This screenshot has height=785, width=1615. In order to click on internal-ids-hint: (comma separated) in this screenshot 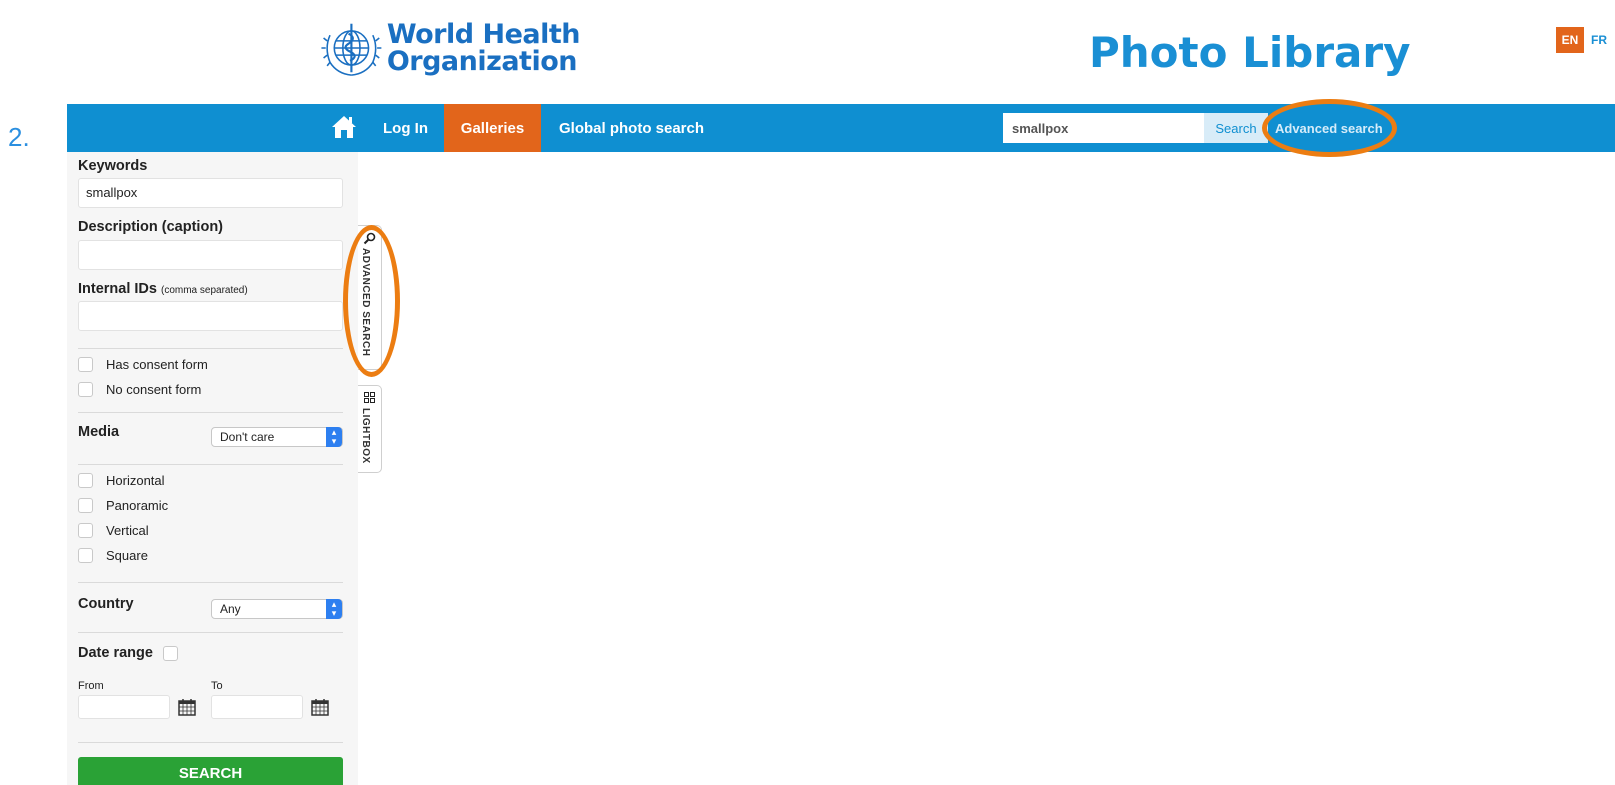, I will do `click(204, 290)`.